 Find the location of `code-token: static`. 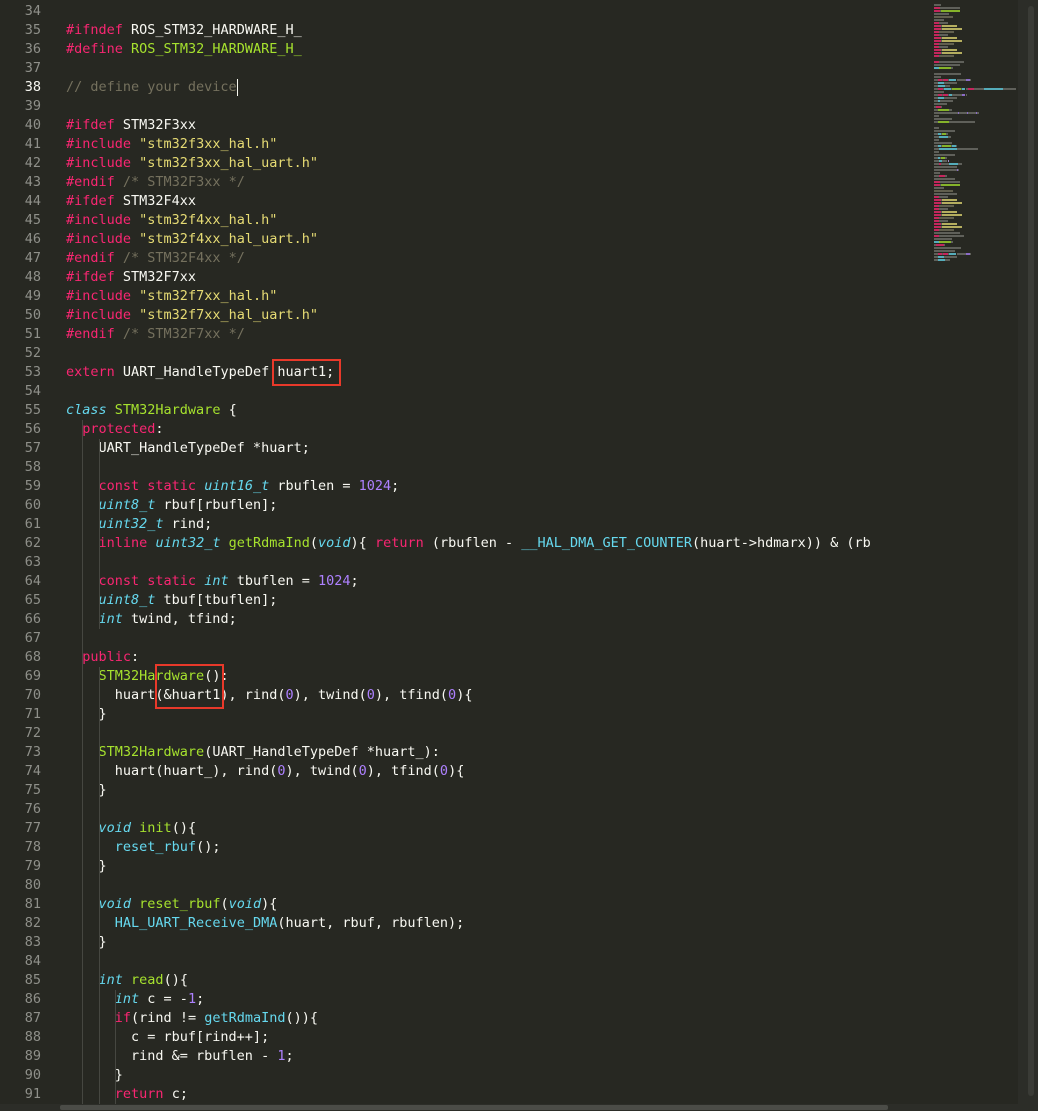

code-token: static is located at coordinates (172, 581).